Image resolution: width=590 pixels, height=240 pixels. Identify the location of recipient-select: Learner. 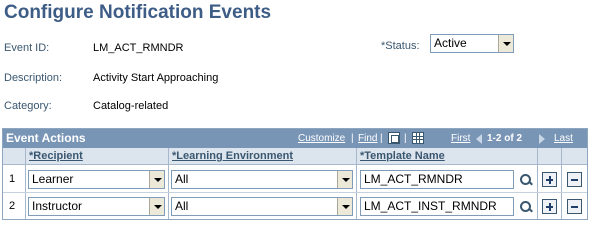
(96, 179).